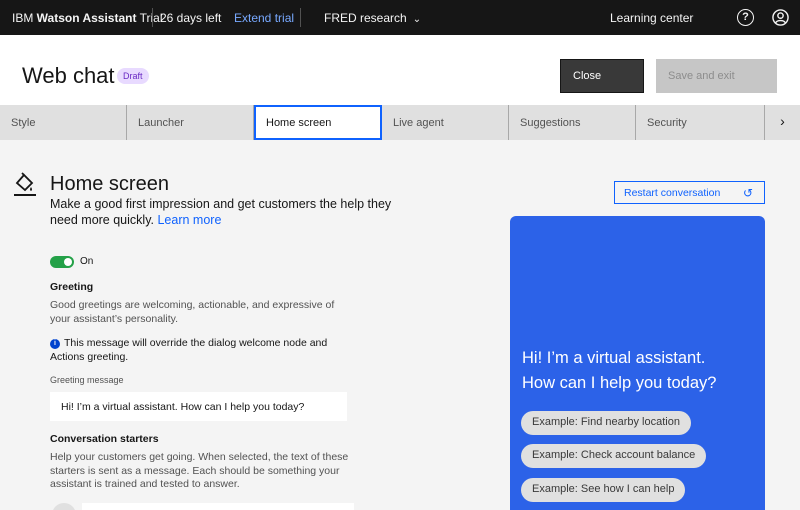 This screenshot has height=510, width=800. I want to click on example-chip: Example: See how I can help, so click(603, 490).